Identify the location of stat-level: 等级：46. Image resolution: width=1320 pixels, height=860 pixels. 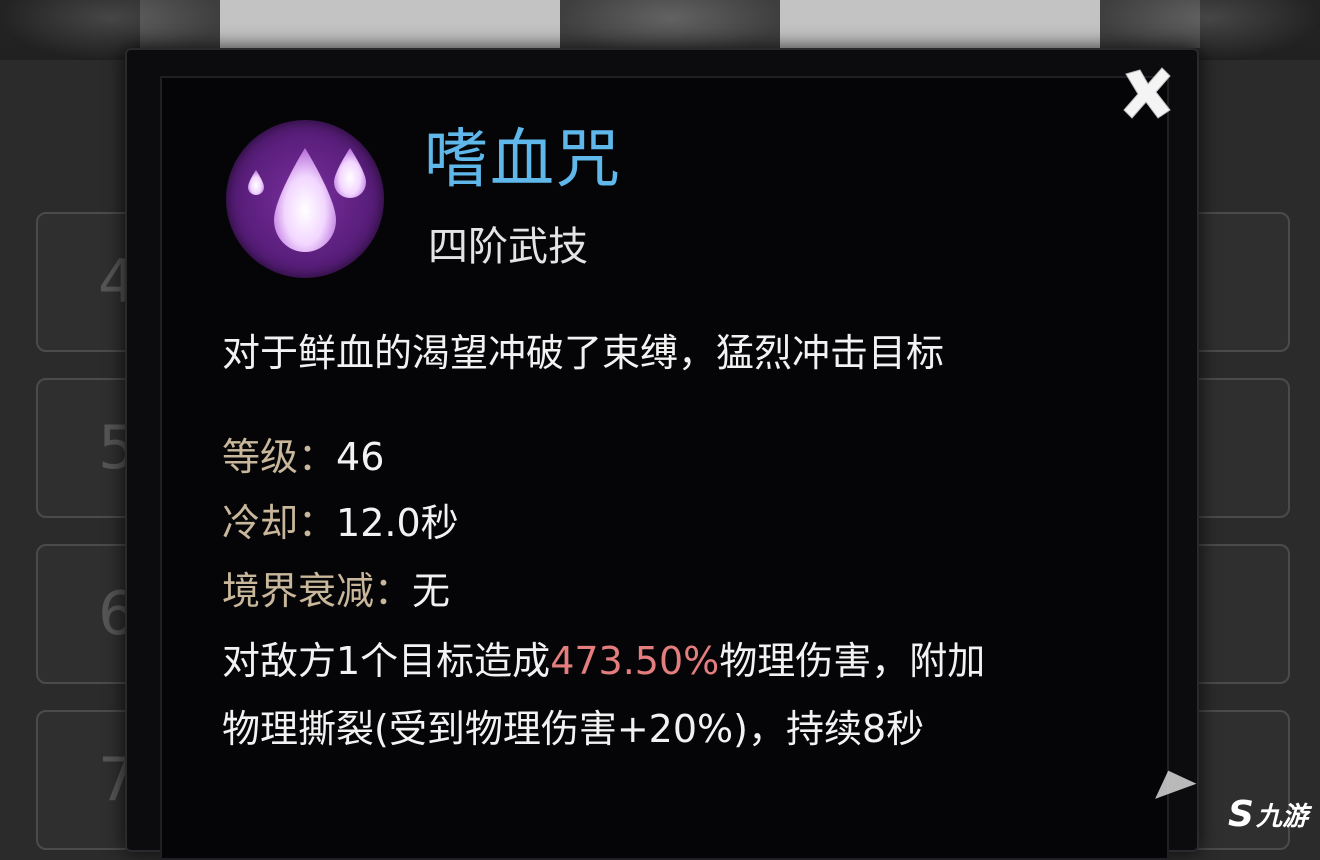
(303, 457).